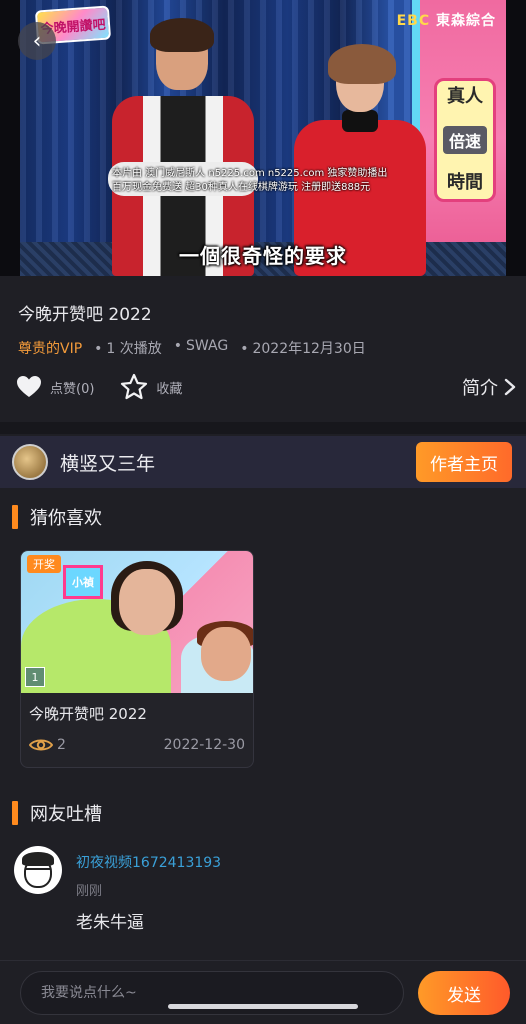 The image size is (526, 1024). Describe the element at coordinates (83, 582) in the screenshot. I see `thumbnail-cube-label: 小禎` at that location.